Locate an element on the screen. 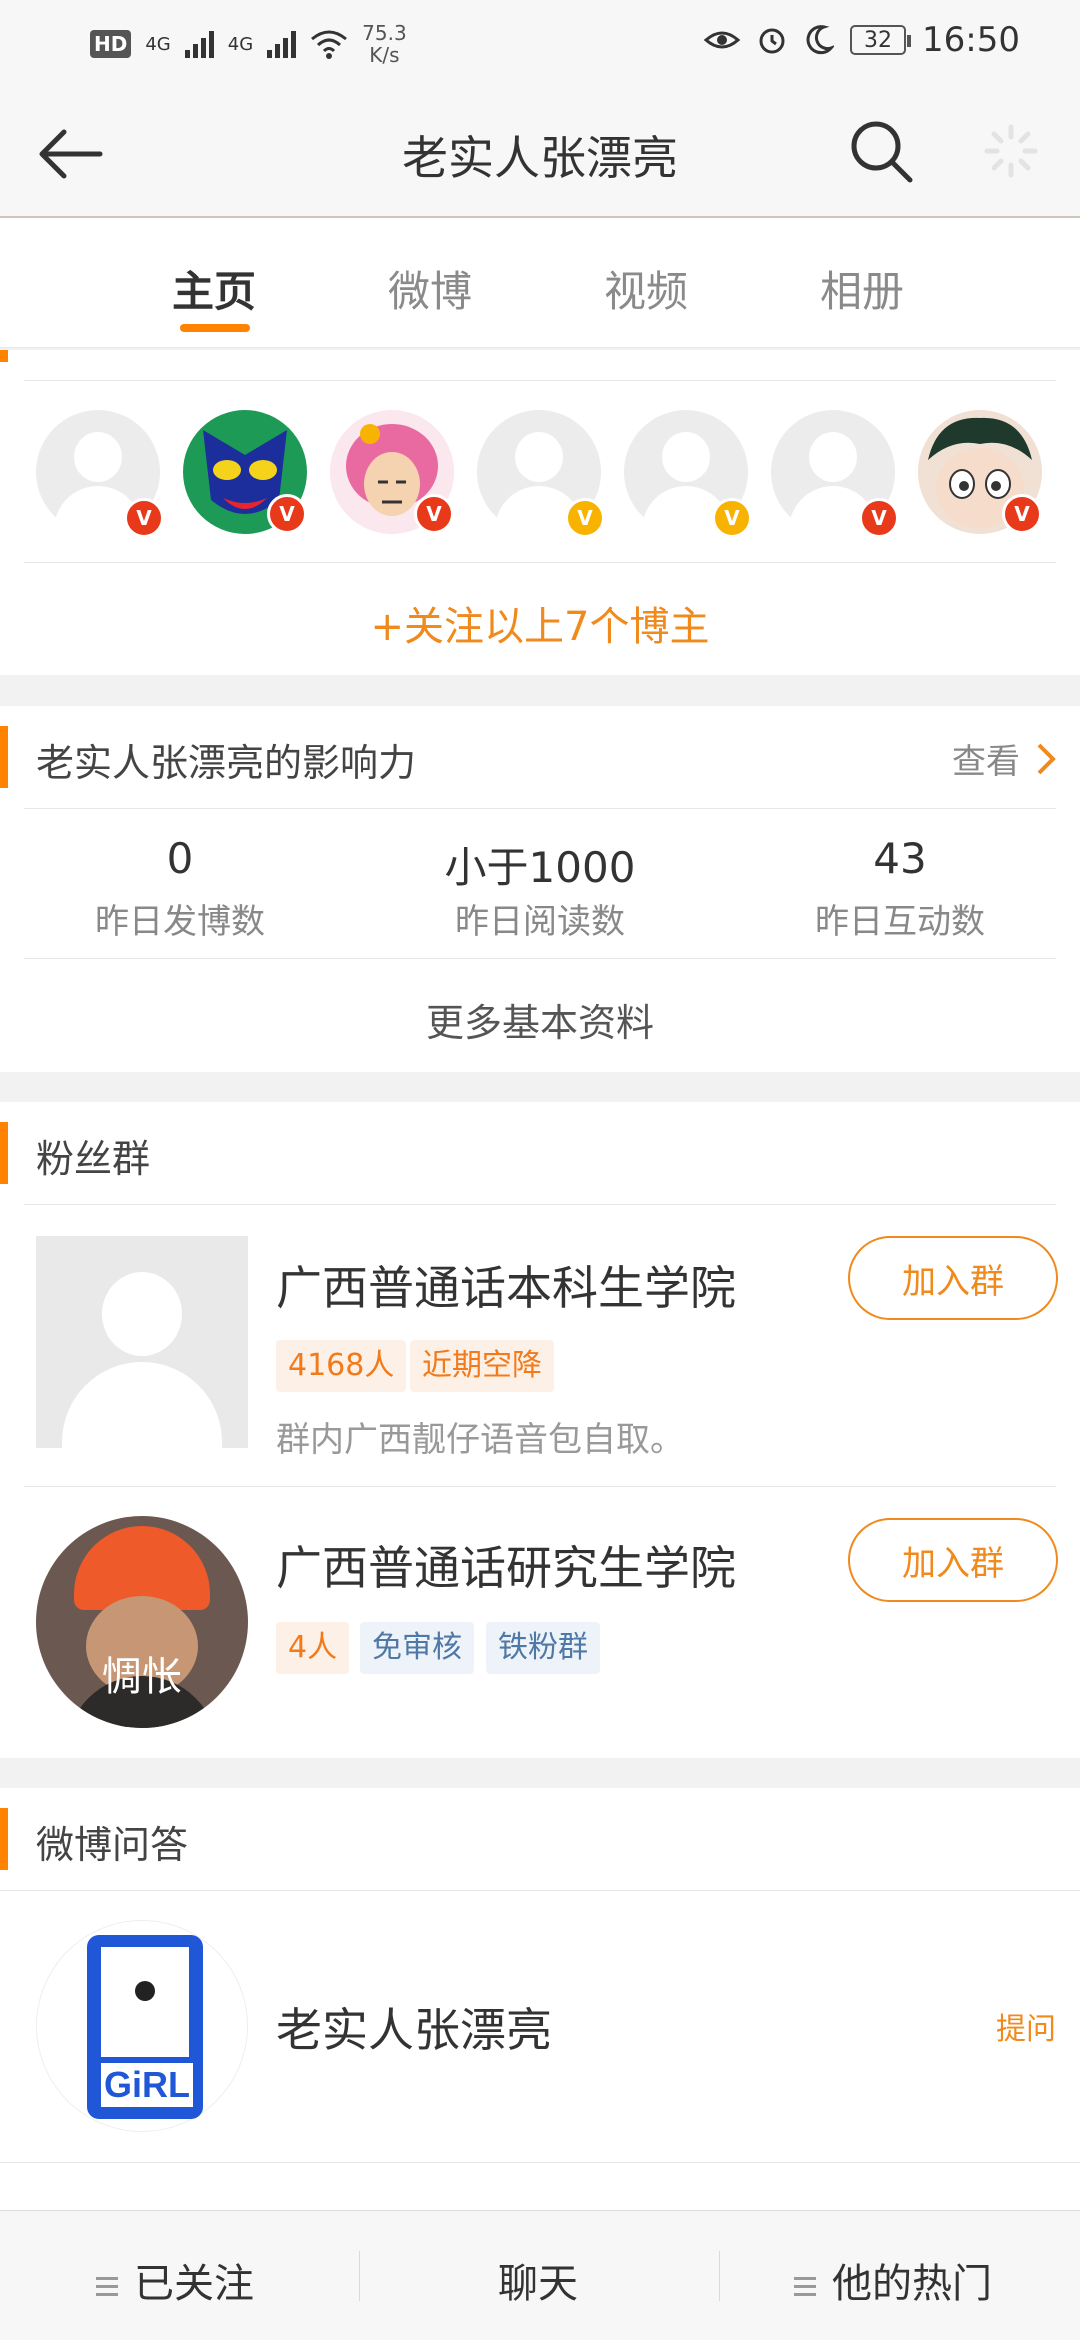 The image size is (1080, 2340). group-tag: 铁粉群 is located at coordinates (543, 1648).